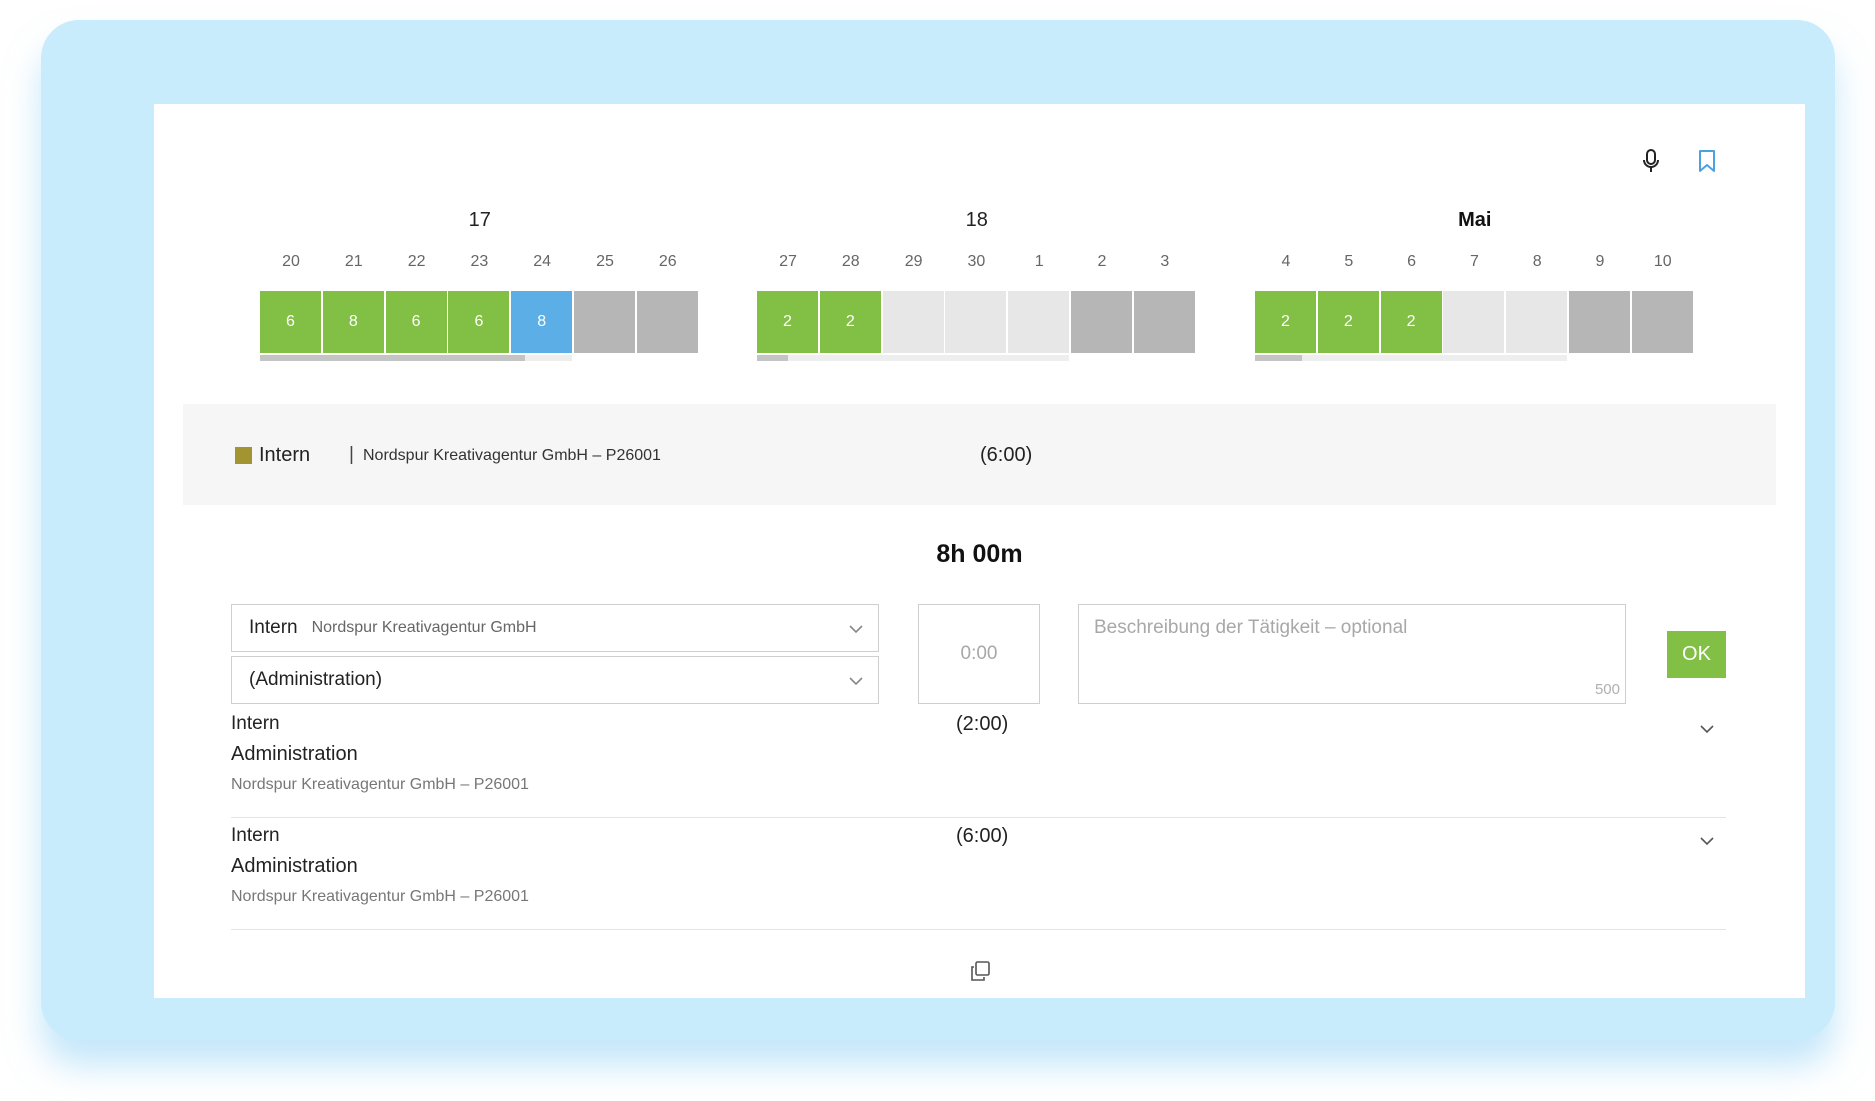  What do you see at coordinates (555, 680) in the screenshot?
I see `task-select: (Administration)` at bounding box center [555, 680].